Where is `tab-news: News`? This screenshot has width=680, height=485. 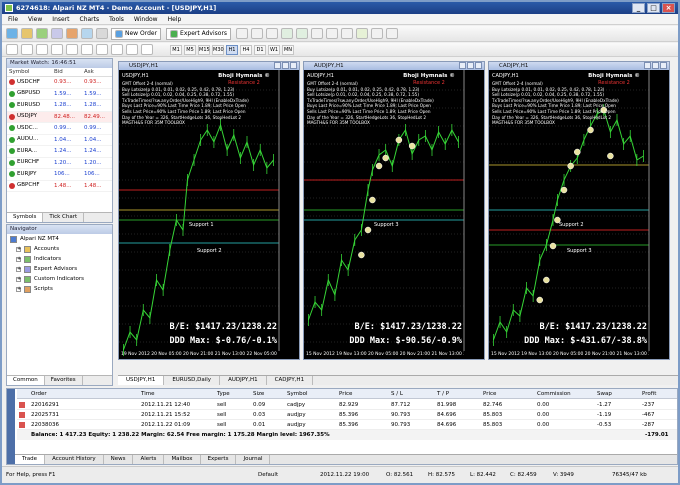
tab-news: News is located at coordinates (119, 459).